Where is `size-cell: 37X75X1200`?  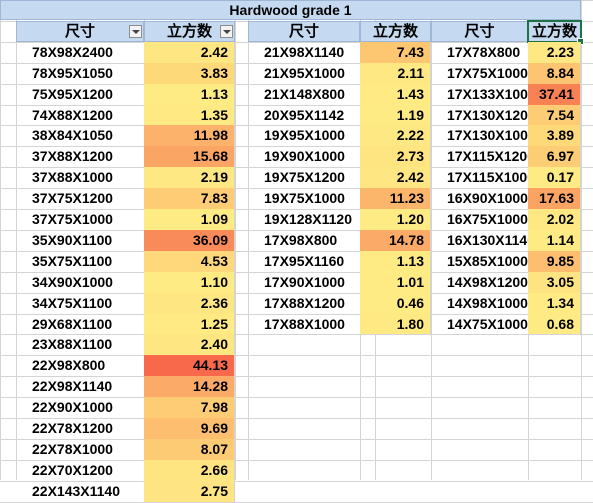
size-cell: 37X75X1200 is located at coordinates (80, 198).